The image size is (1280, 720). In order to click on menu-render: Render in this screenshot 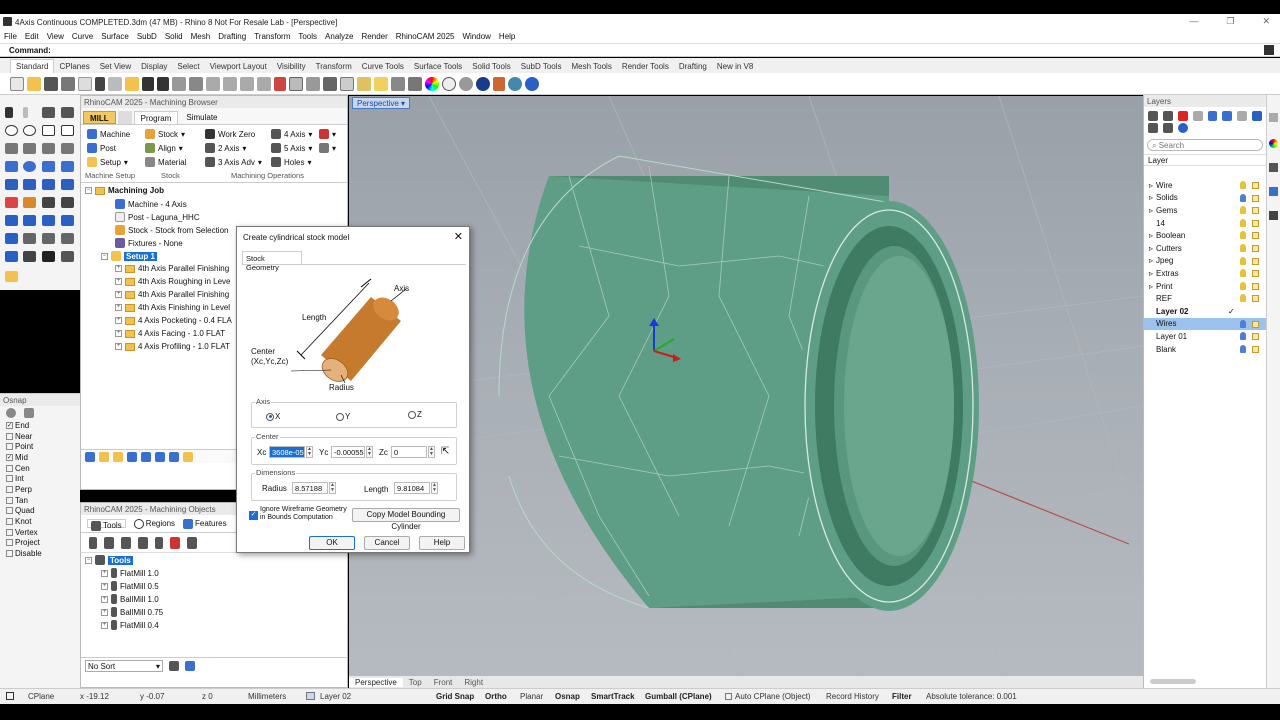, I will do `click(375, 36)`.